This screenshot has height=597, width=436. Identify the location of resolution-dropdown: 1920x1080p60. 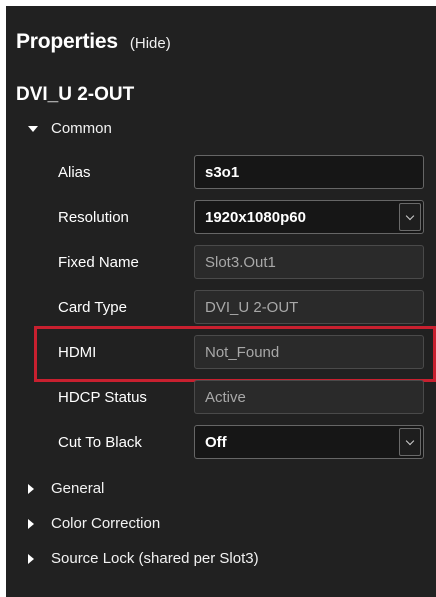
(309, 217).